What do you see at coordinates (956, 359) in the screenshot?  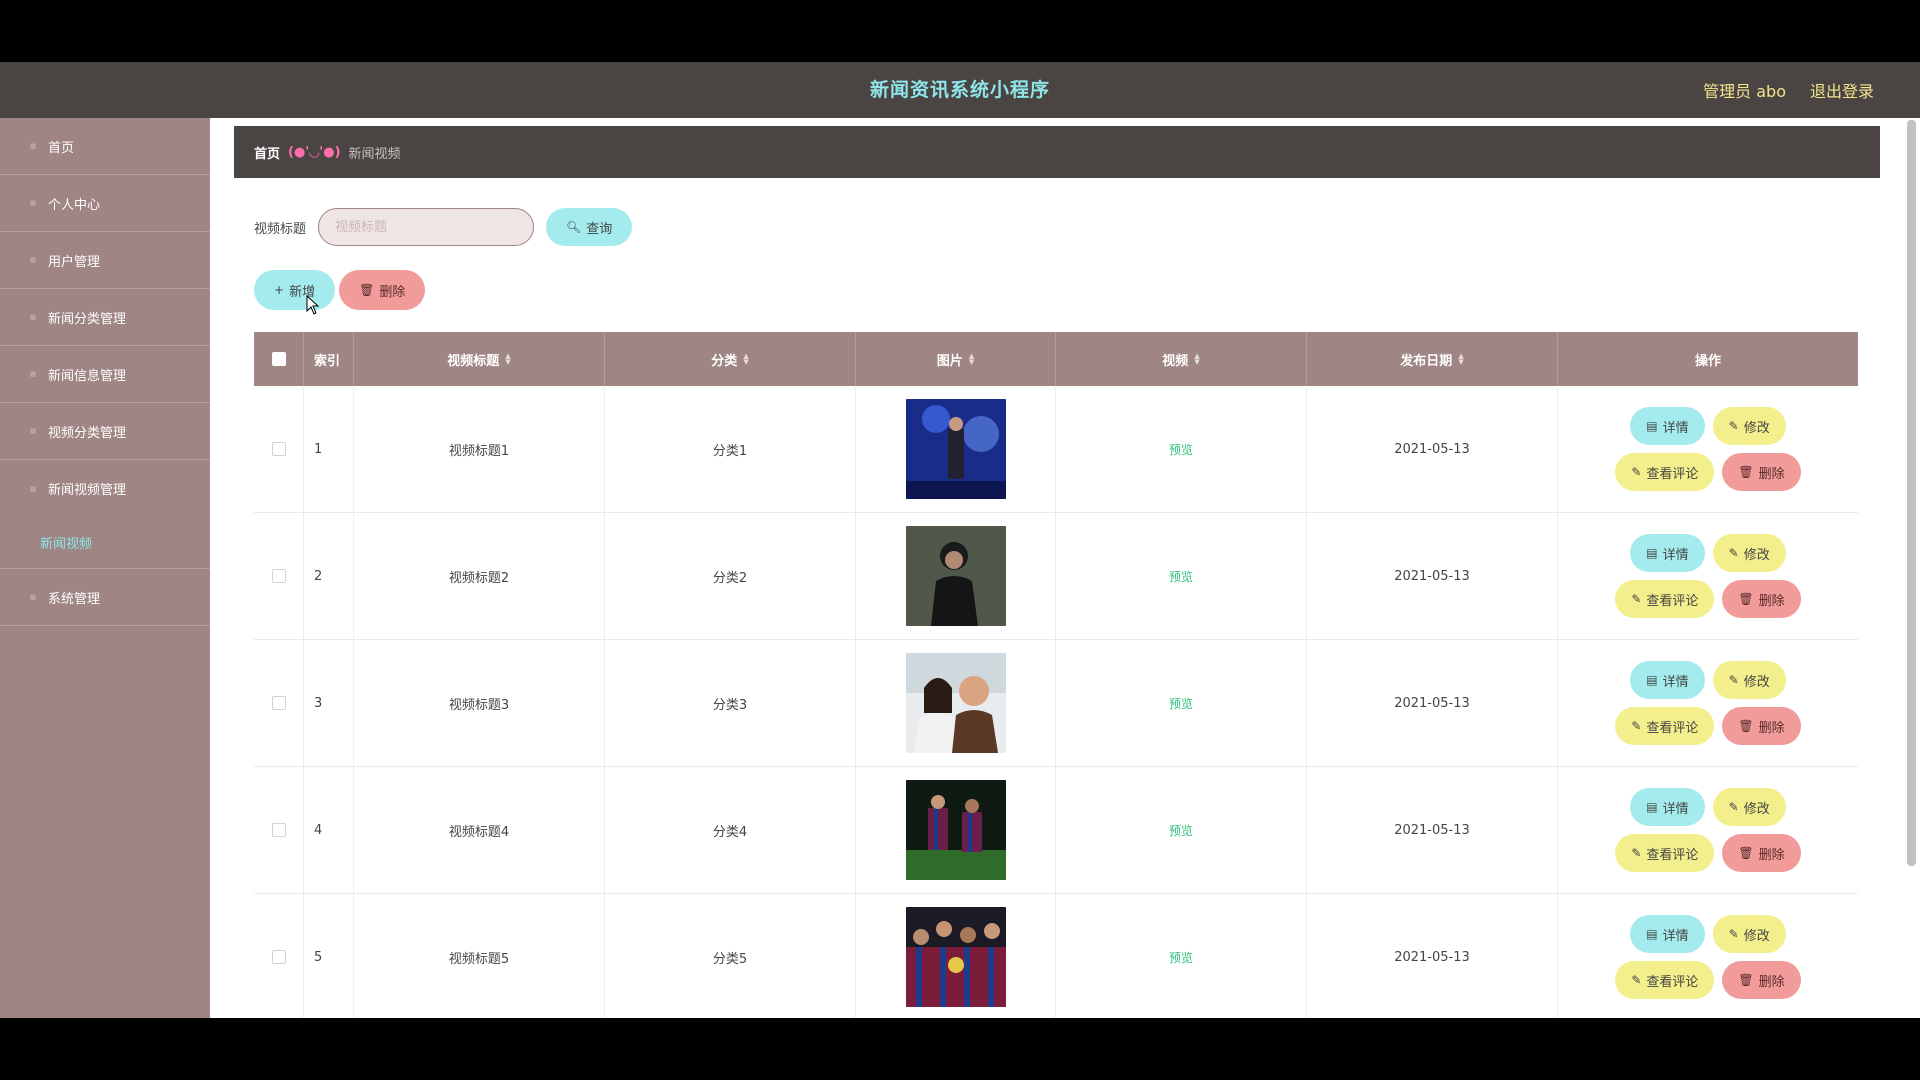 I see `header-image: 图片 ▲ ▼` at bounding box center [956, 359].